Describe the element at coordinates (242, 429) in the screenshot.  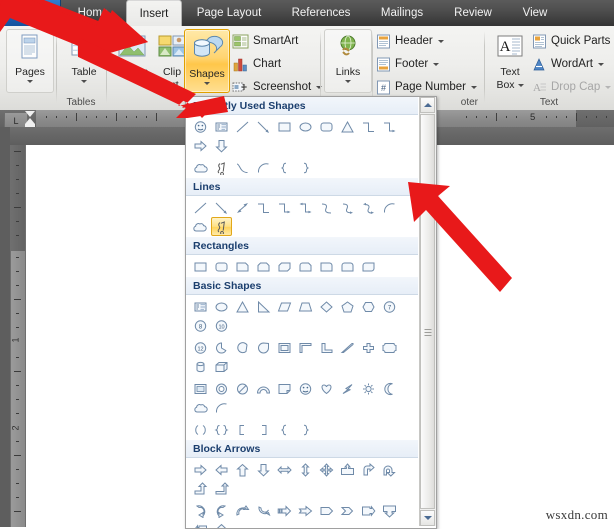
I see `shape-left-bracket` at that location.